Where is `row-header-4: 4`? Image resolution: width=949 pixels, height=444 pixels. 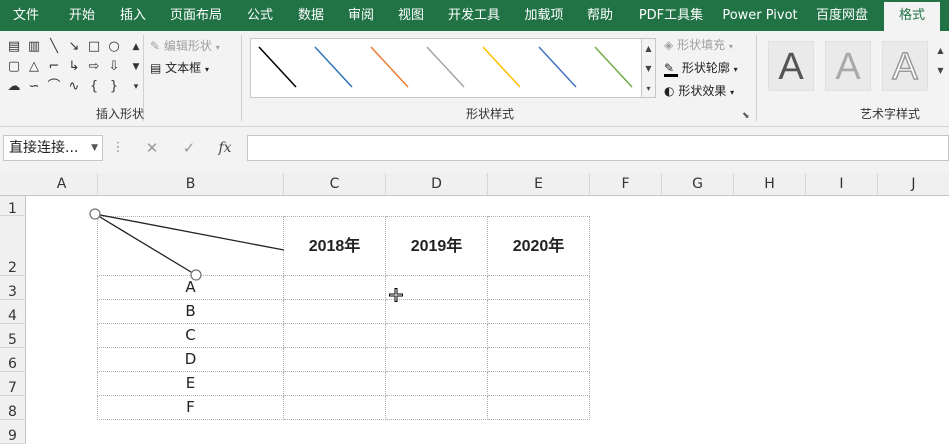 row-header-4: 4 is located at coordinates (13, 312).